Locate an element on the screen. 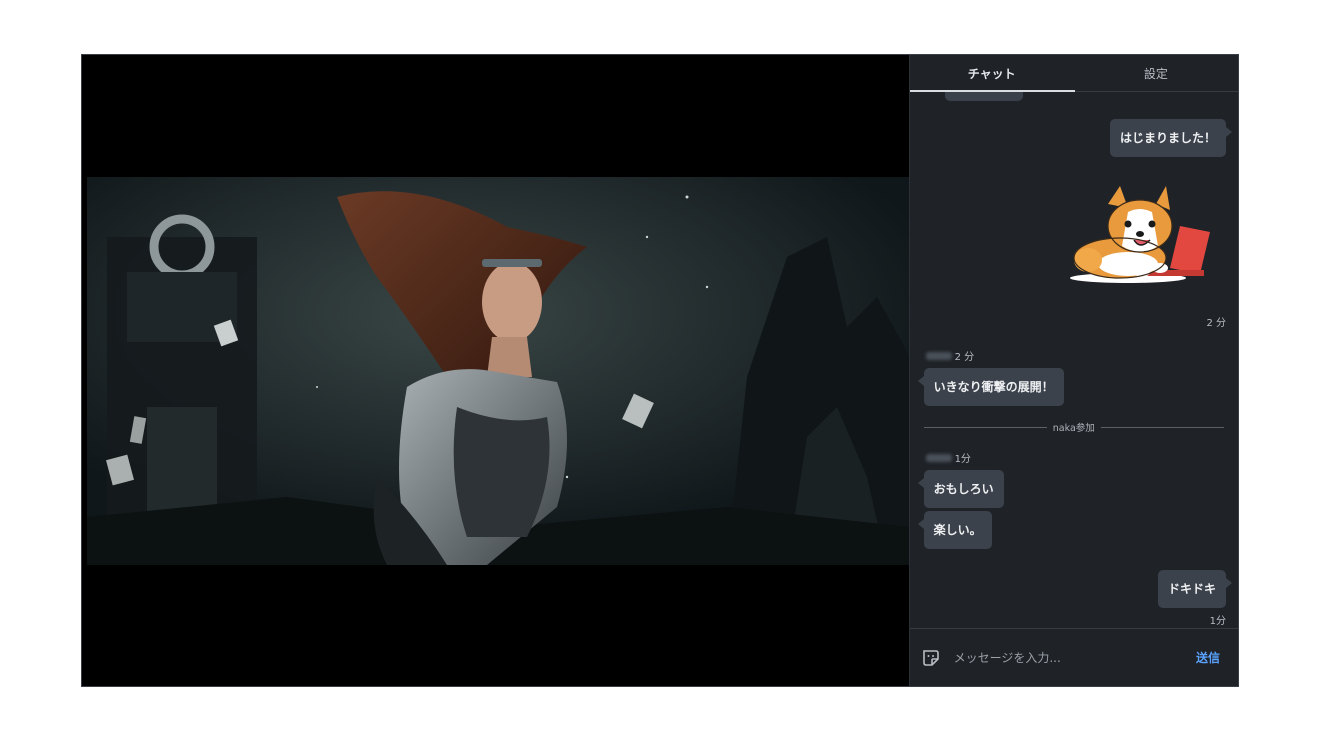 This screenshot has width=1320, height=743. join-notice-text: naka参加 is located at coordinates (1073, 428).